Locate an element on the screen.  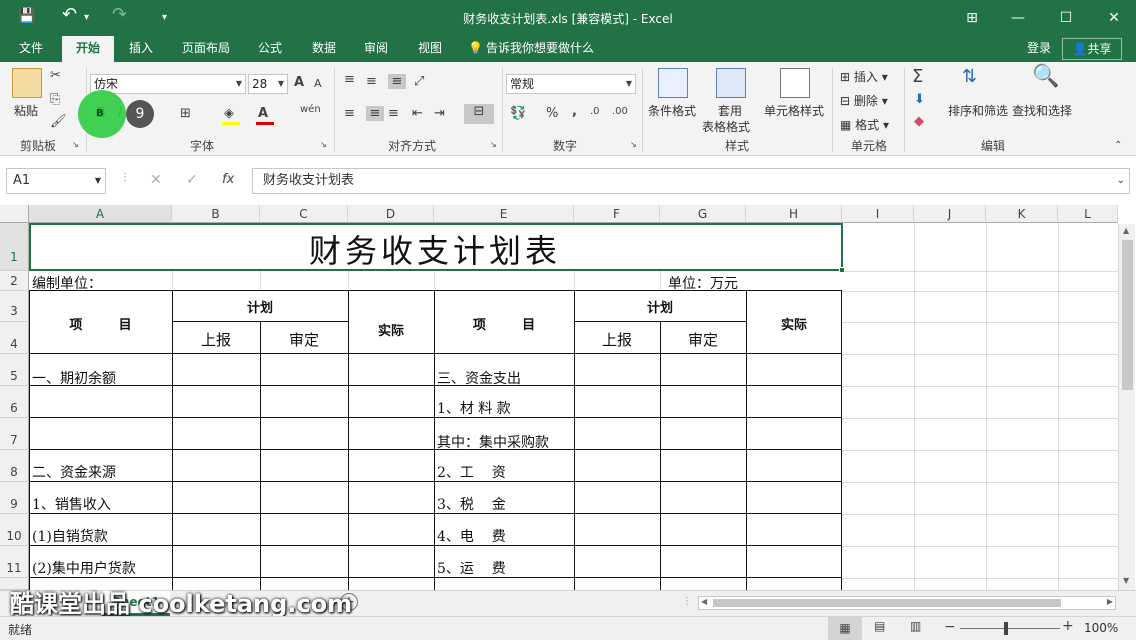
cell-styles-icon is located at coordinates (795, 83).